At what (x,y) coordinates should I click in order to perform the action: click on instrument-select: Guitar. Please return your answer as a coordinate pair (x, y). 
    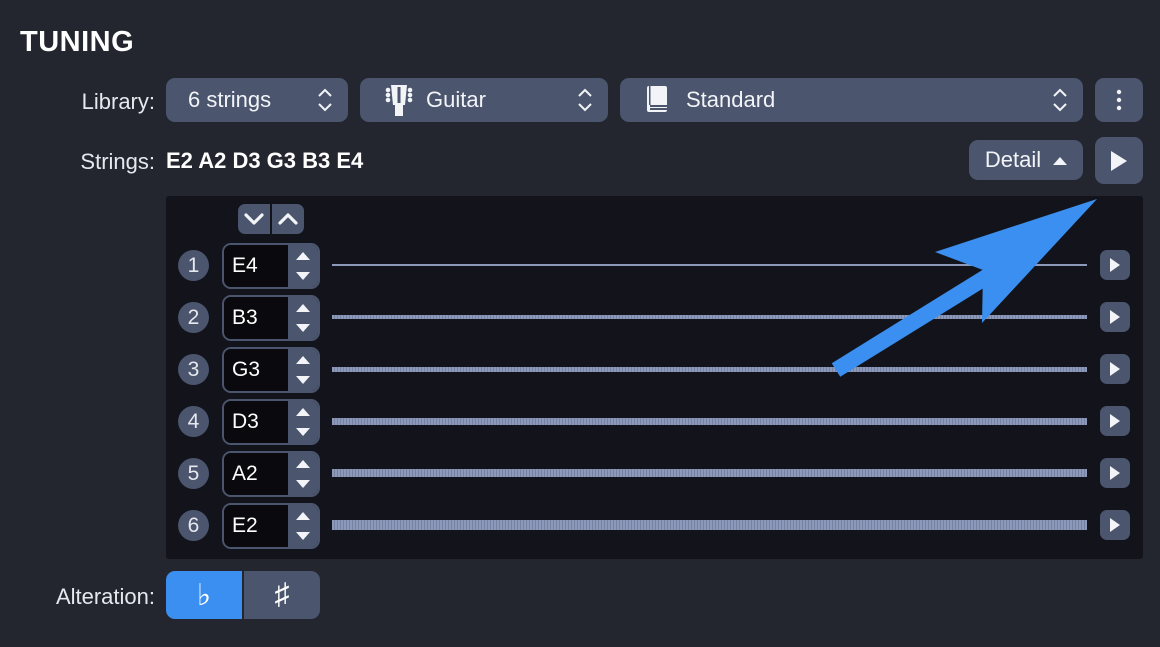
    Looking at the image, I should click on (484, 100).